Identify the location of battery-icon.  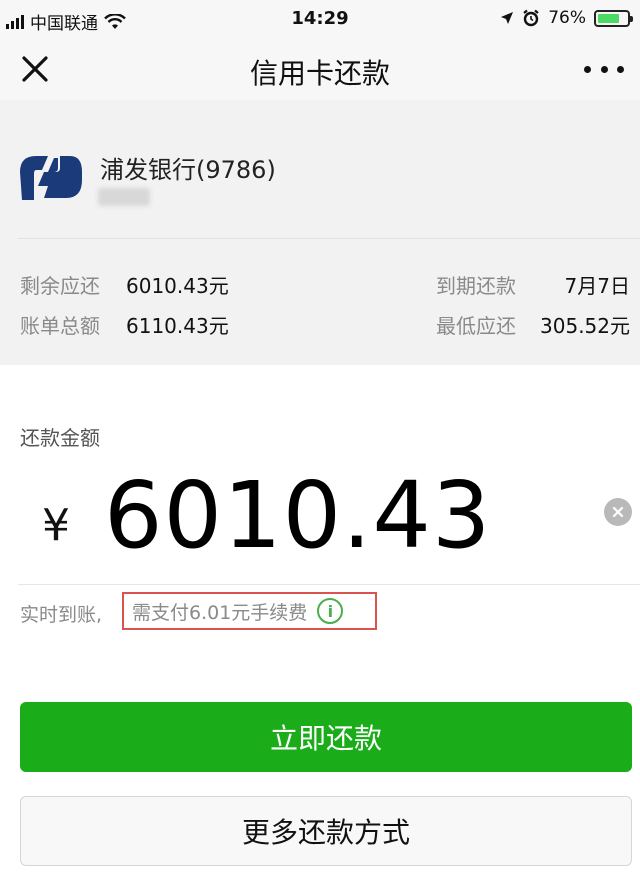
(613, 18).